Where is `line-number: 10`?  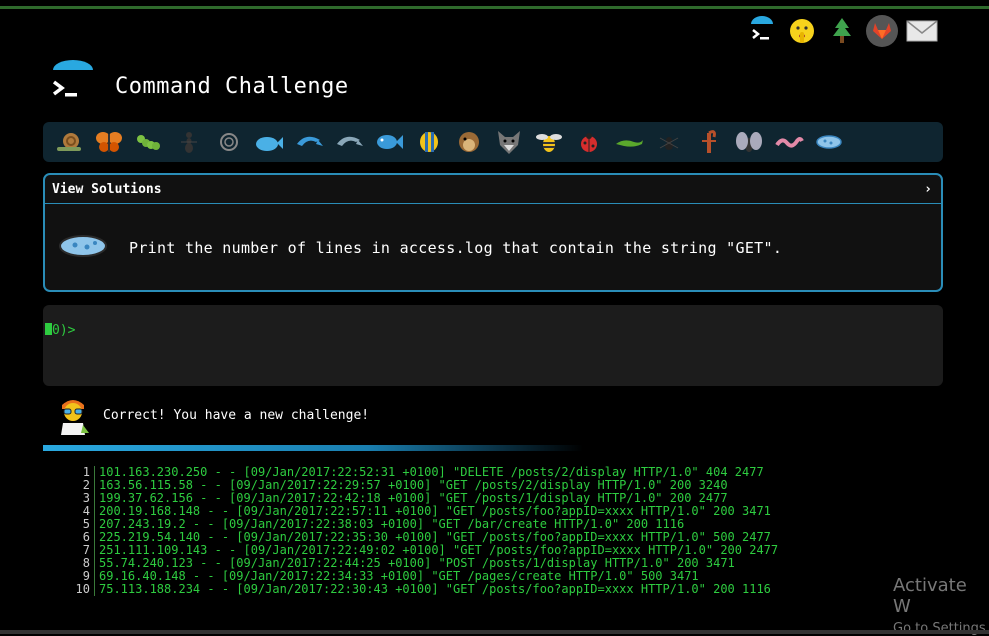 line-number: 10 is located at coordinates (77, 589).